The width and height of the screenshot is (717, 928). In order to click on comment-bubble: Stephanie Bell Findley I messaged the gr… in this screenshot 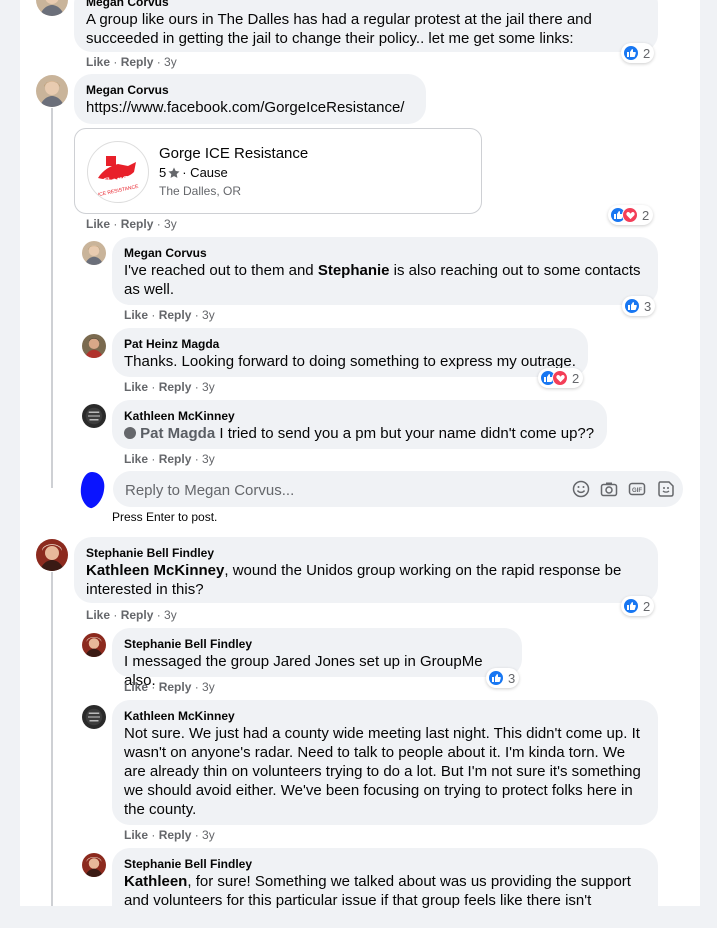, I will do `click(317, 658)`.